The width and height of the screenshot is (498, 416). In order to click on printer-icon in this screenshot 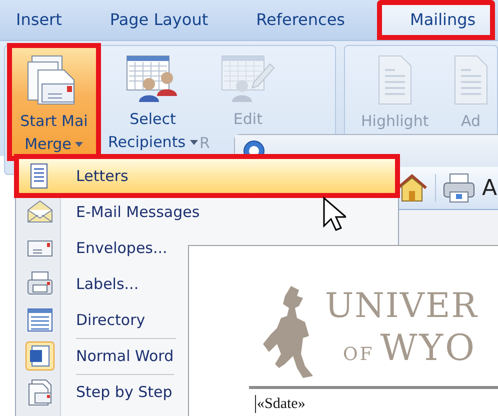, I will do `click(459, 188)`.